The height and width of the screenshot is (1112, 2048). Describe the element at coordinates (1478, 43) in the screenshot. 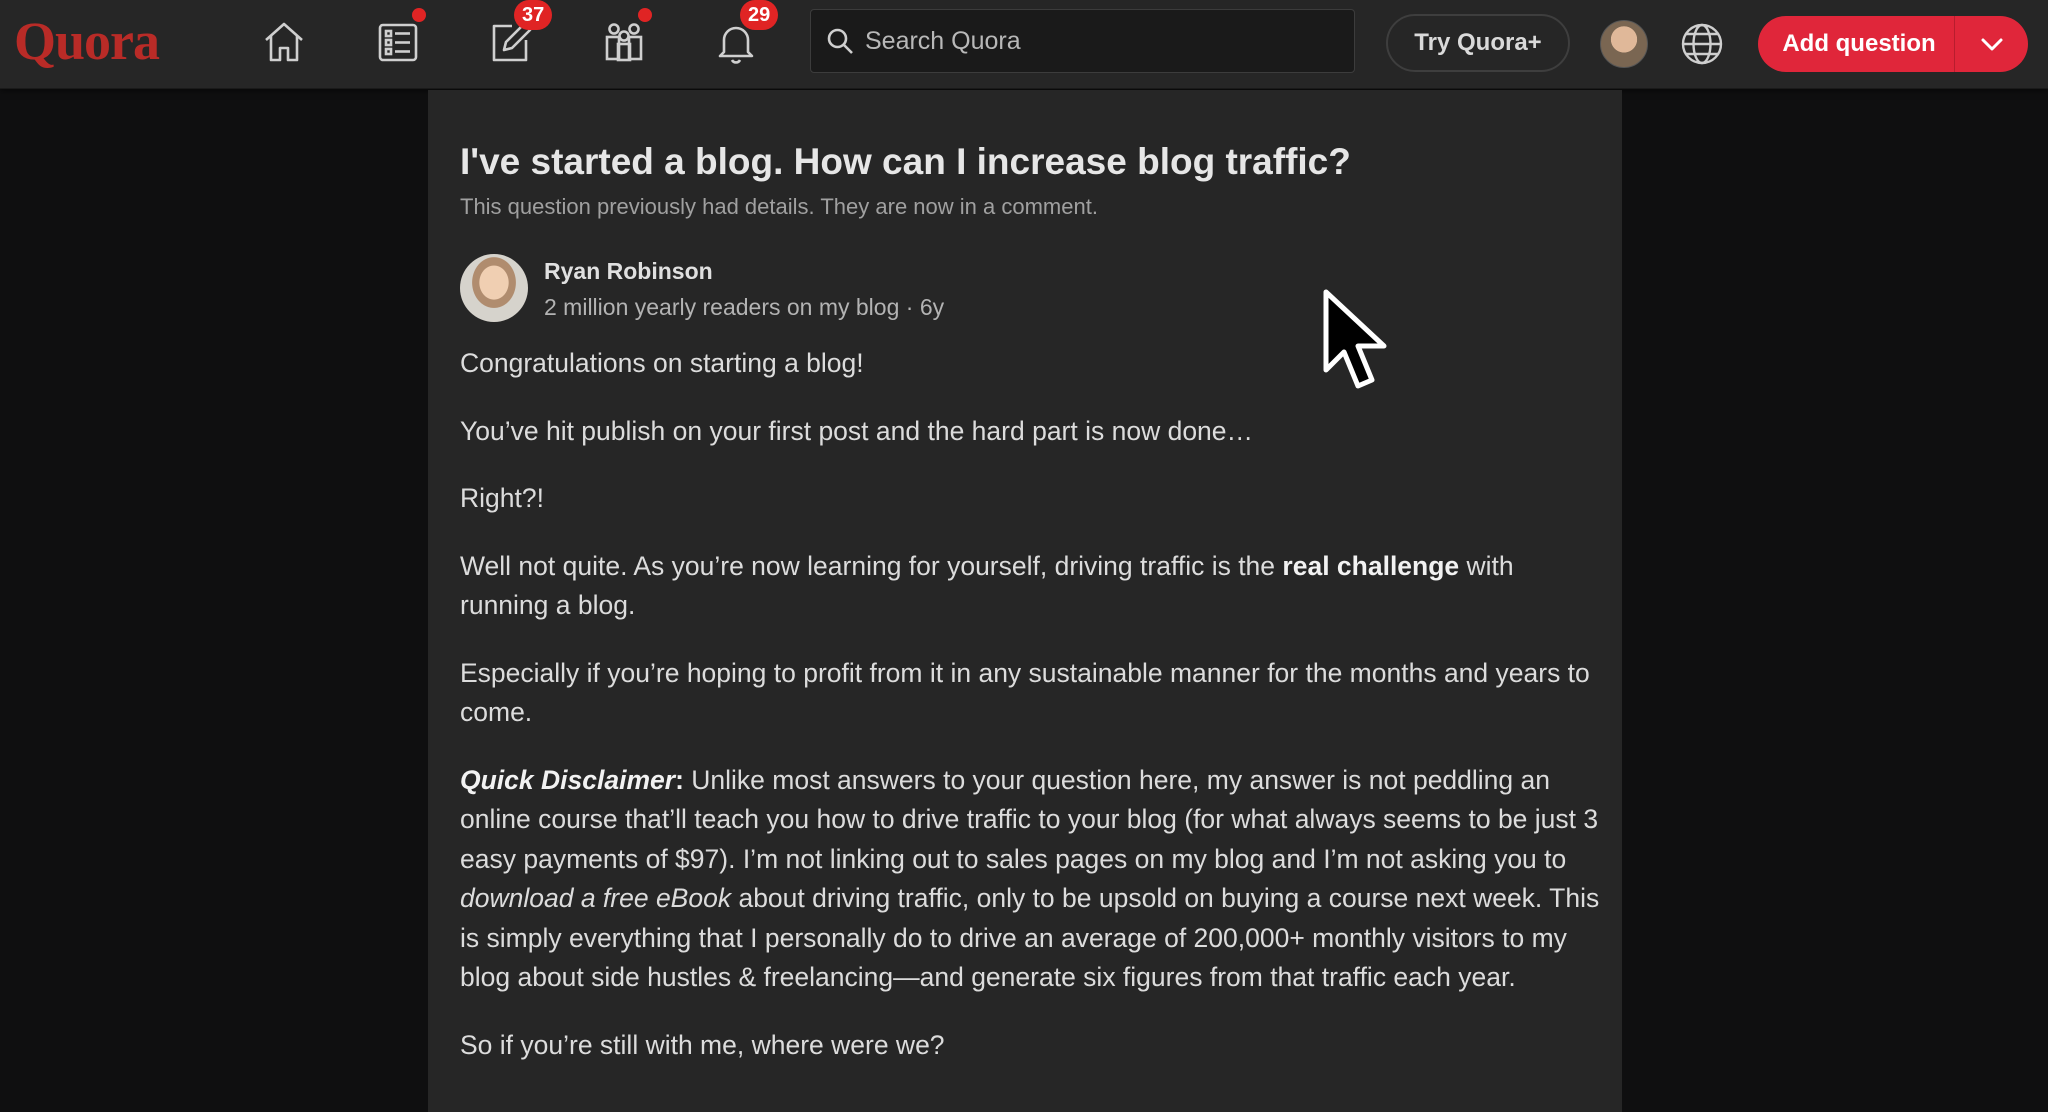

I see `try-quora-plus-button: Try Quora+` at that location.